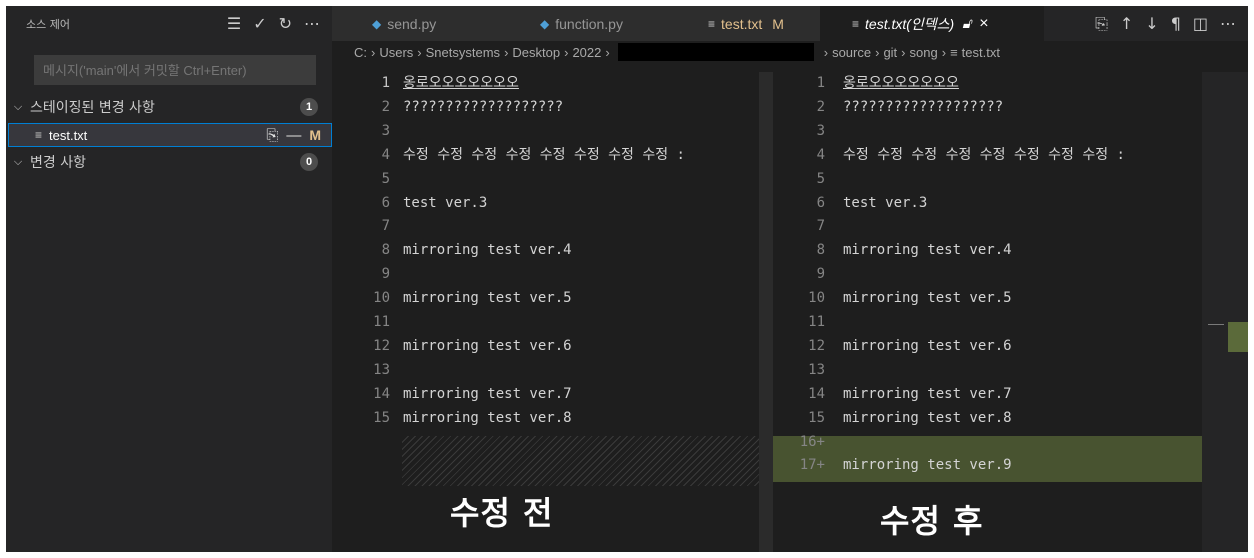  Describe the element at coordinates (1176, 23) in the screenshot. I see `pilcrow-icon: ¶` at that location.